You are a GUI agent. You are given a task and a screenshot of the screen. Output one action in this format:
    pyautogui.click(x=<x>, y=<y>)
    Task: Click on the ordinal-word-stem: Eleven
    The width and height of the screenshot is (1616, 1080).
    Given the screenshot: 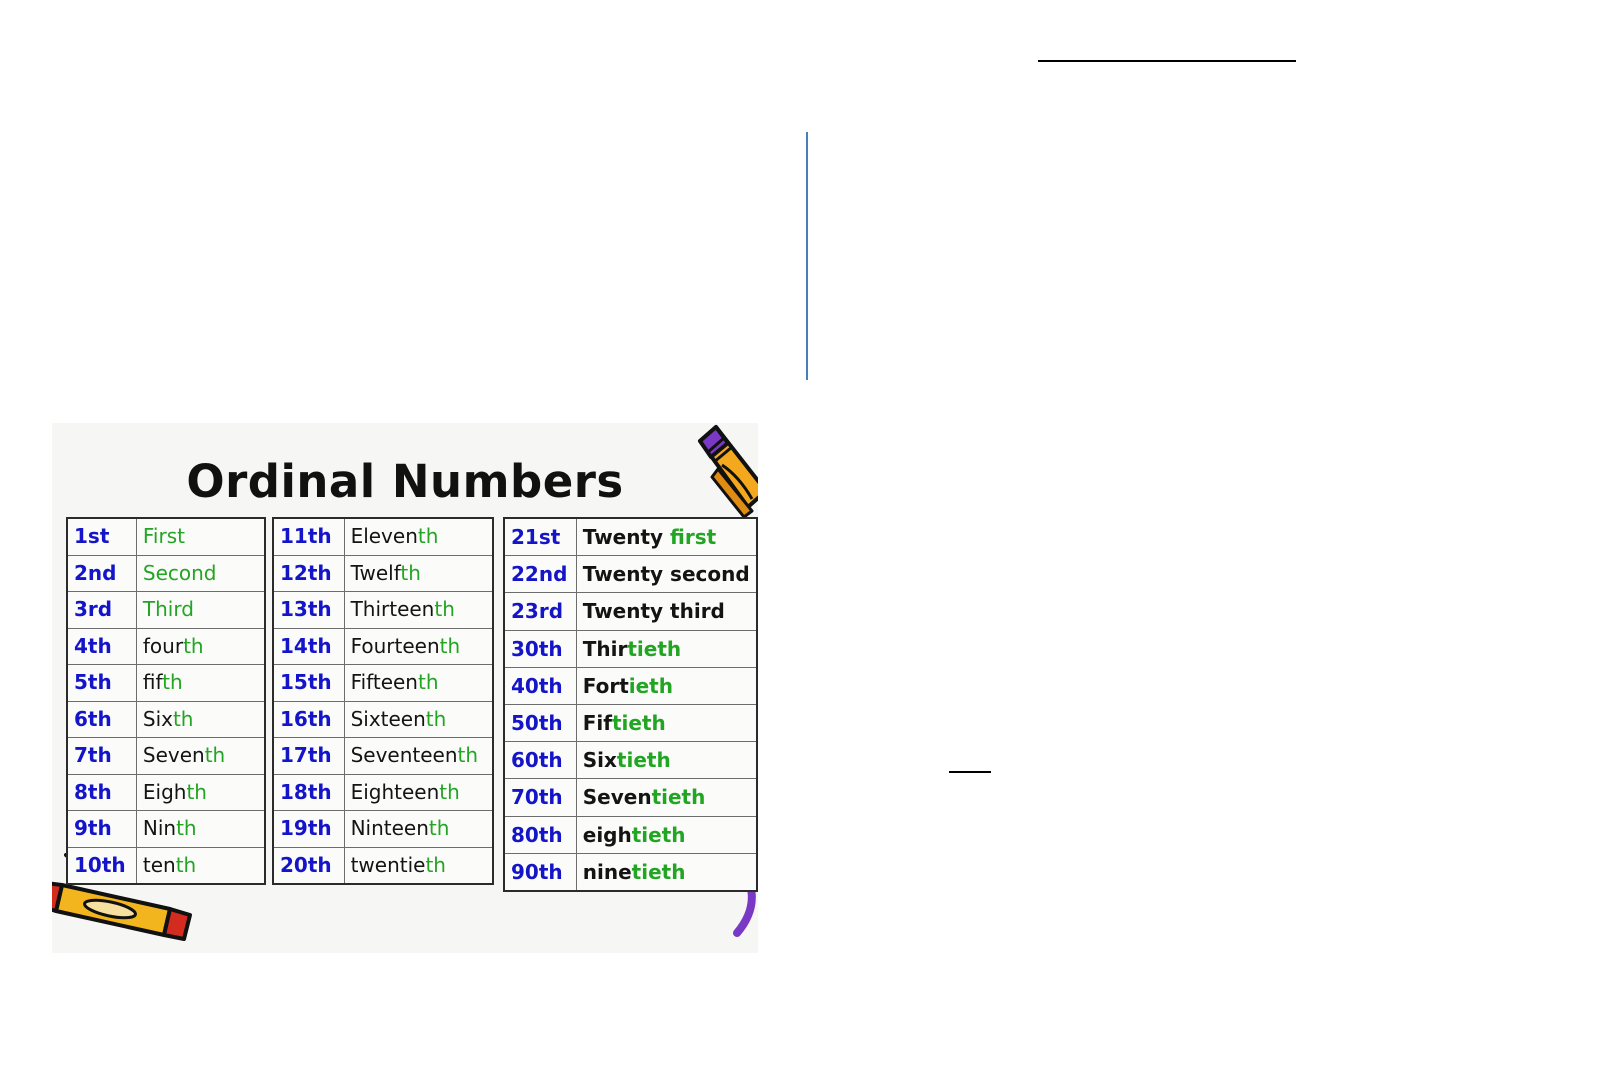 What is the action you would take?
    pyautogui.click(x=384, y=536)
    